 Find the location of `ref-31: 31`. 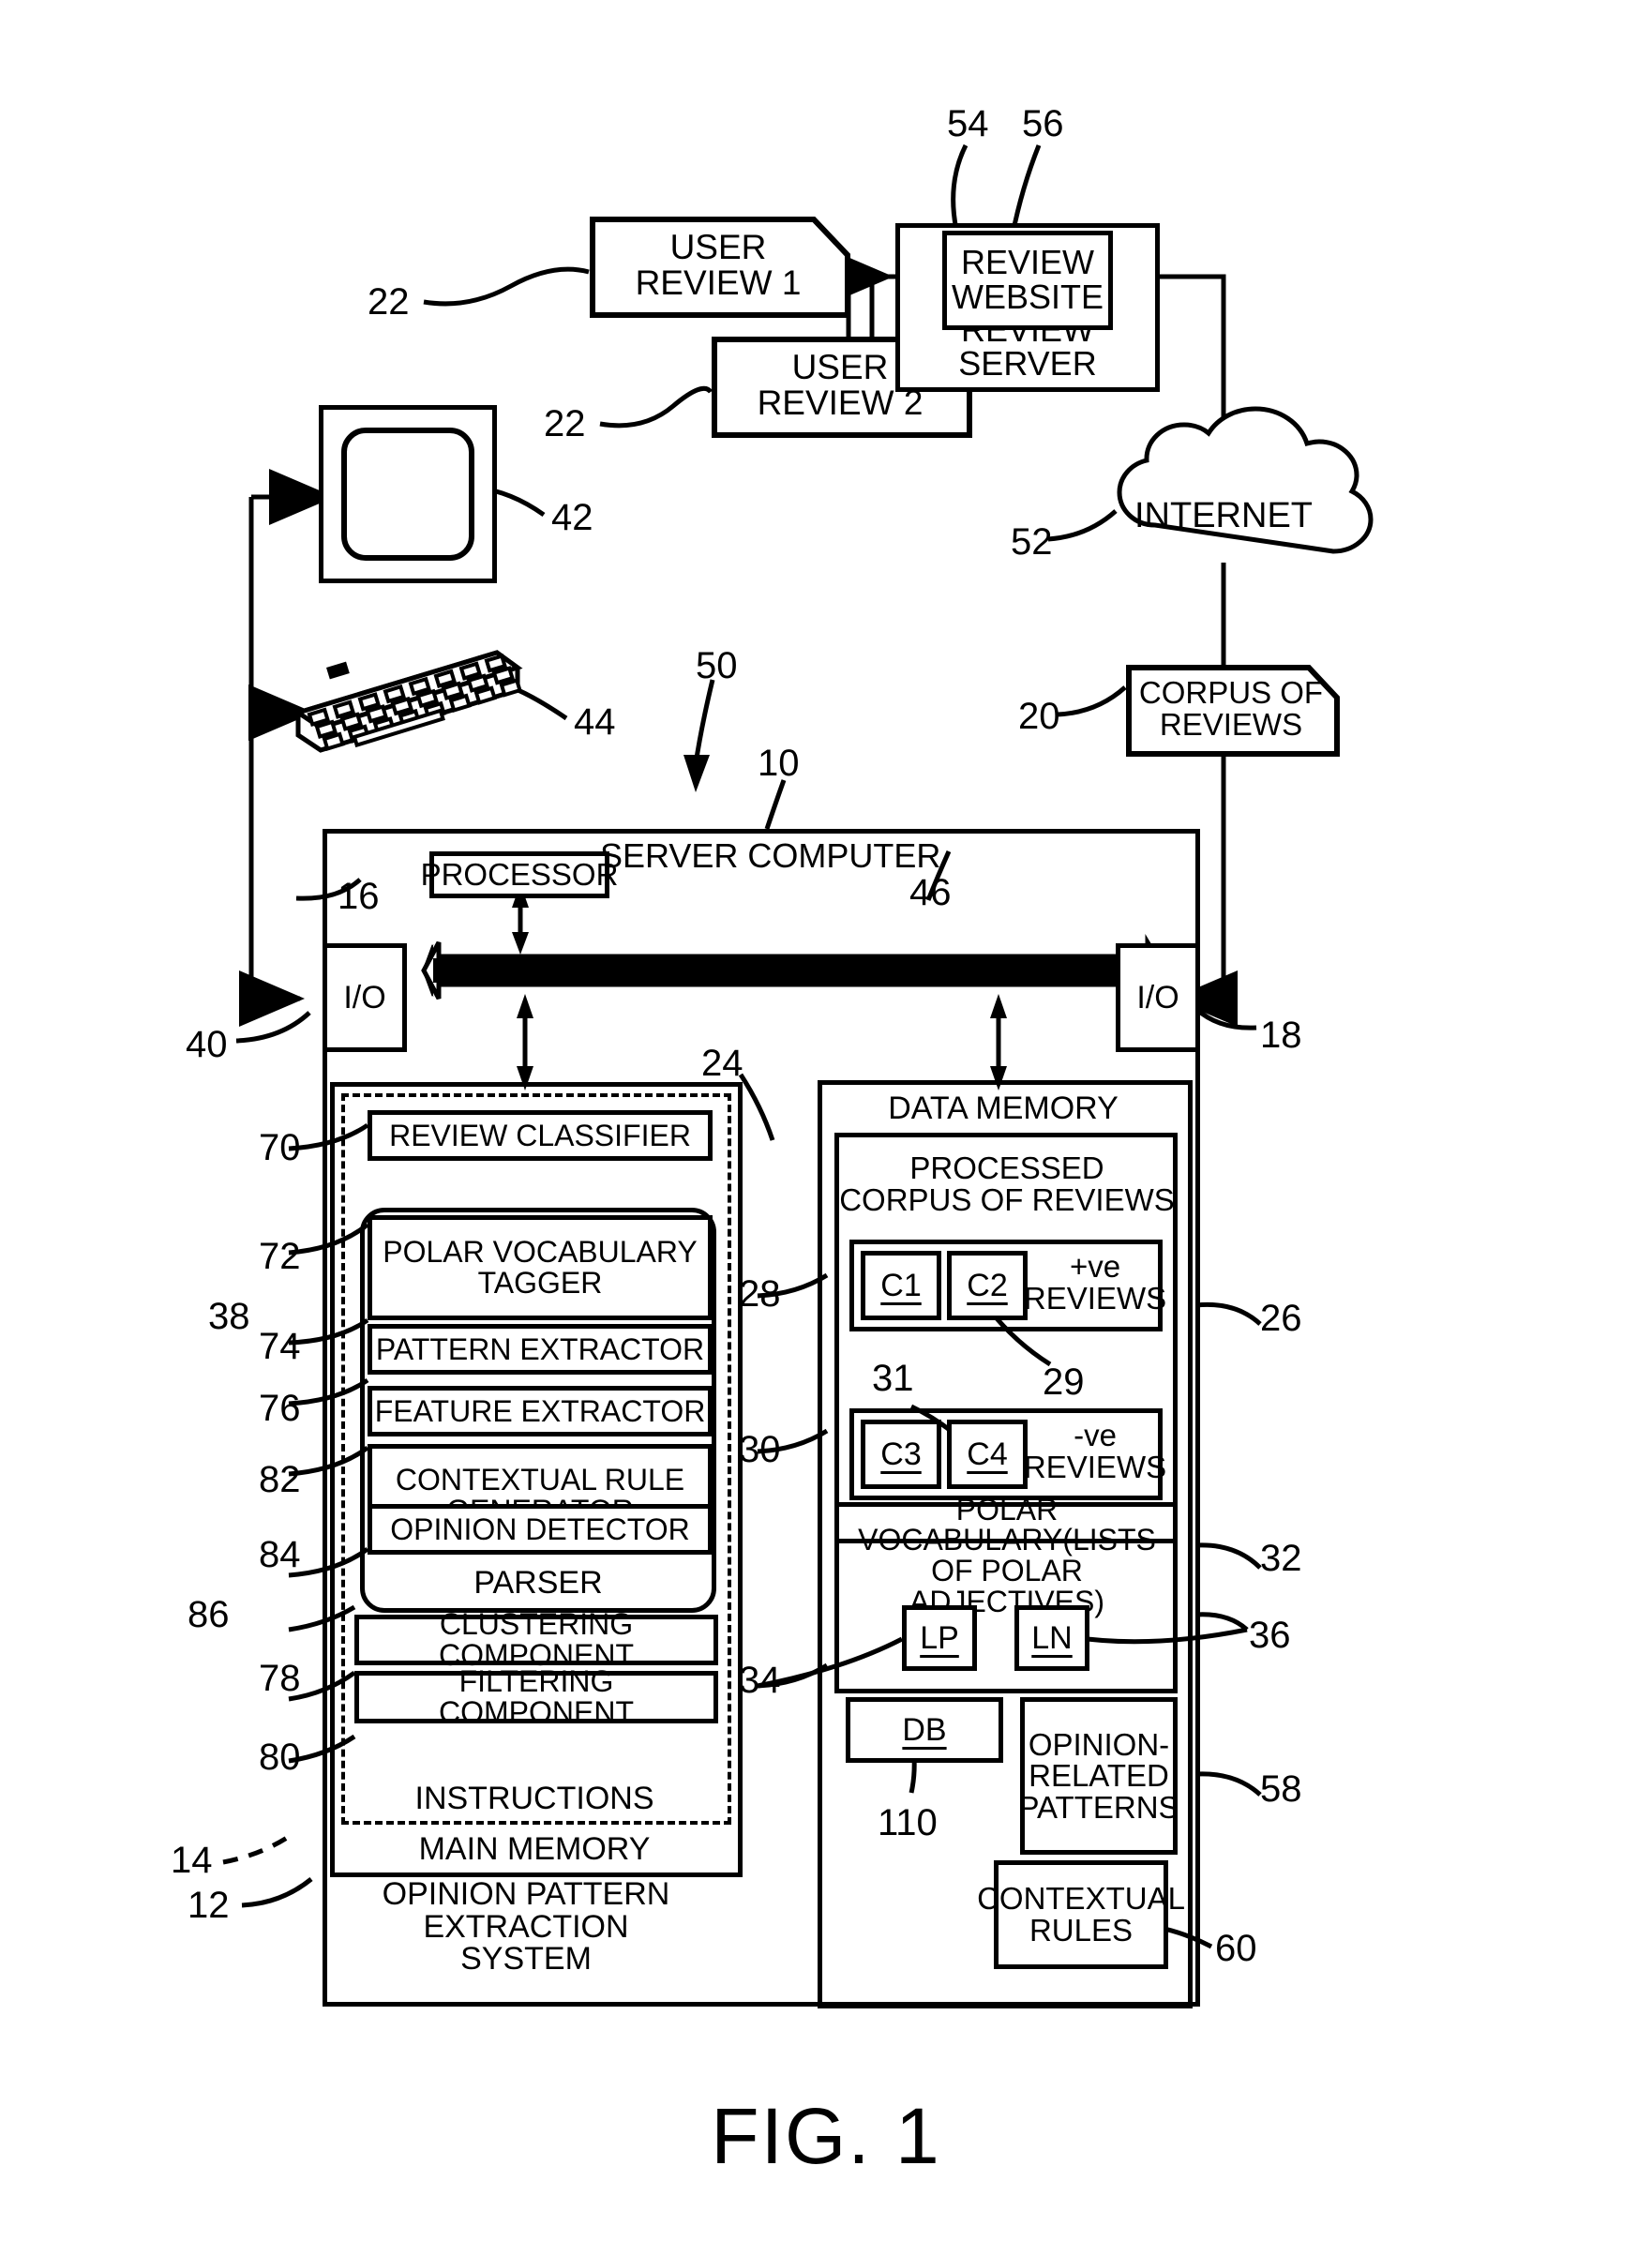

ref-31: 31 is located at coordinates (893, 1378).